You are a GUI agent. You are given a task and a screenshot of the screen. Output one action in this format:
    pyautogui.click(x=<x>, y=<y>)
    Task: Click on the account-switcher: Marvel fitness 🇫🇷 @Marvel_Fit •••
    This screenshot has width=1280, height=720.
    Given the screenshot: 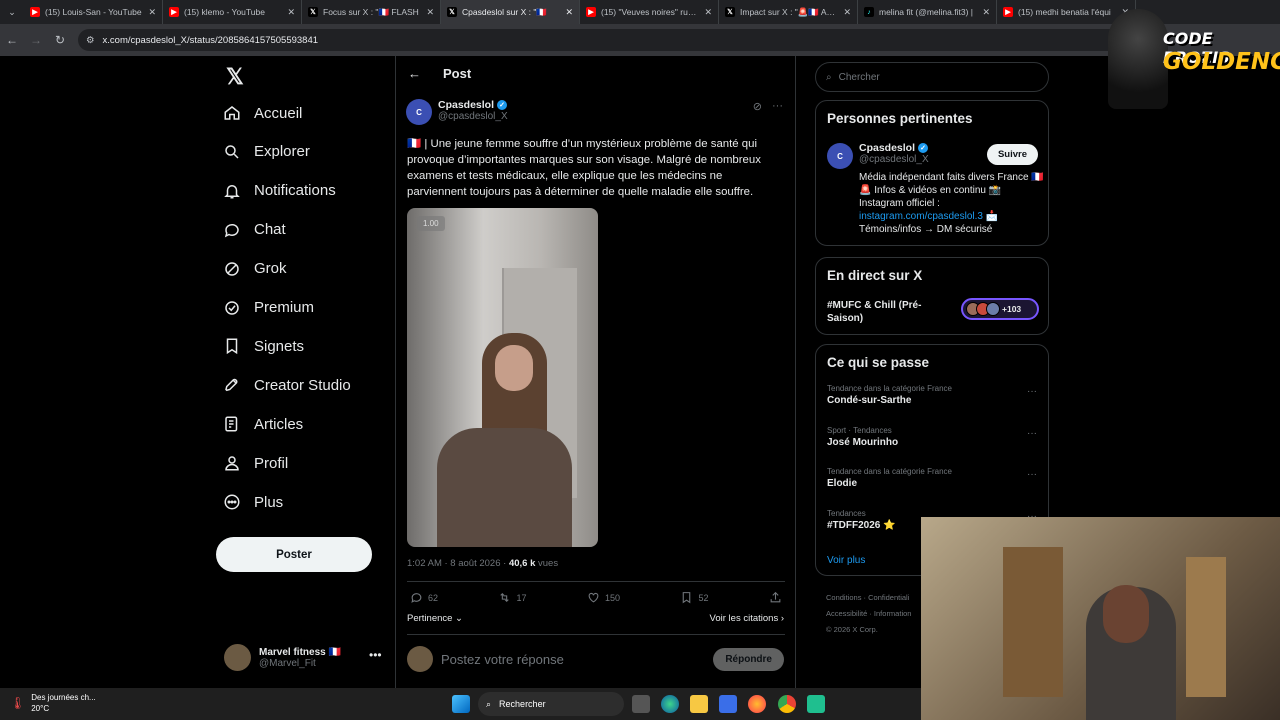 What is the action you would take?
    pyautogui.click(x=303, y=657)
    